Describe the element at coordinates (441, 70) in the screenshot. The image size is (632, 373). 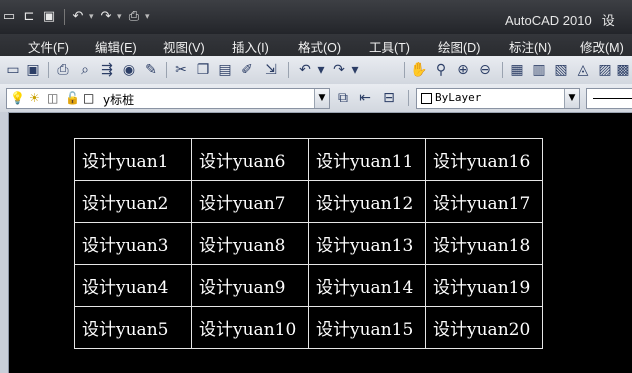
I see `zoom-realtime-icon: ⚲` at that location.